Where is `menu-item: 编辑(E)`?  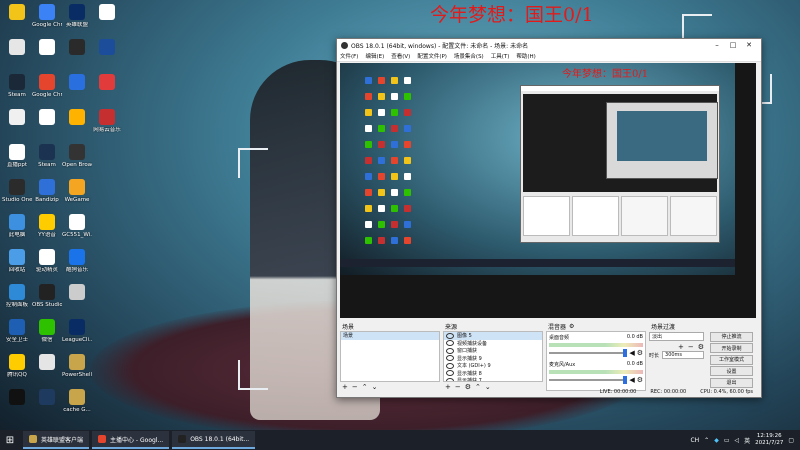
menu-item: 编辑(E) is located at coordinates (374, 56).